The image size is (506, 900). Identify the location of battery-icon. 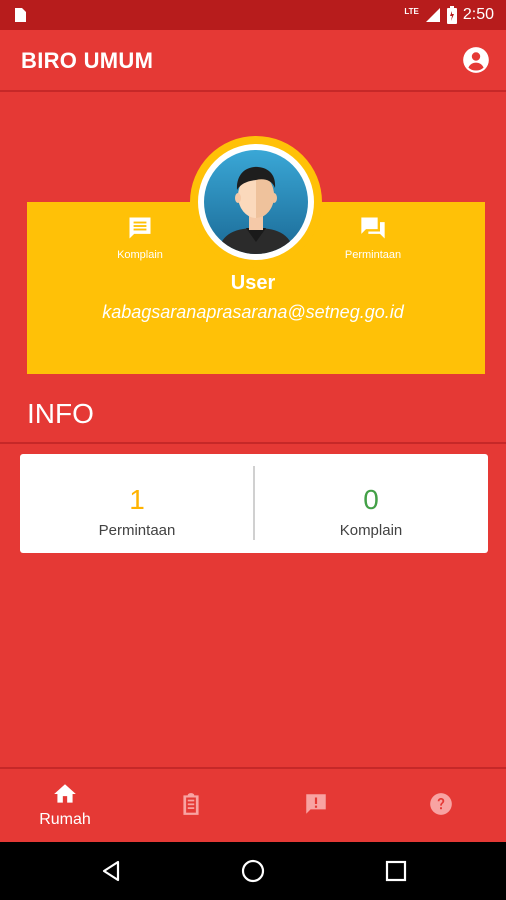
(451, 15).